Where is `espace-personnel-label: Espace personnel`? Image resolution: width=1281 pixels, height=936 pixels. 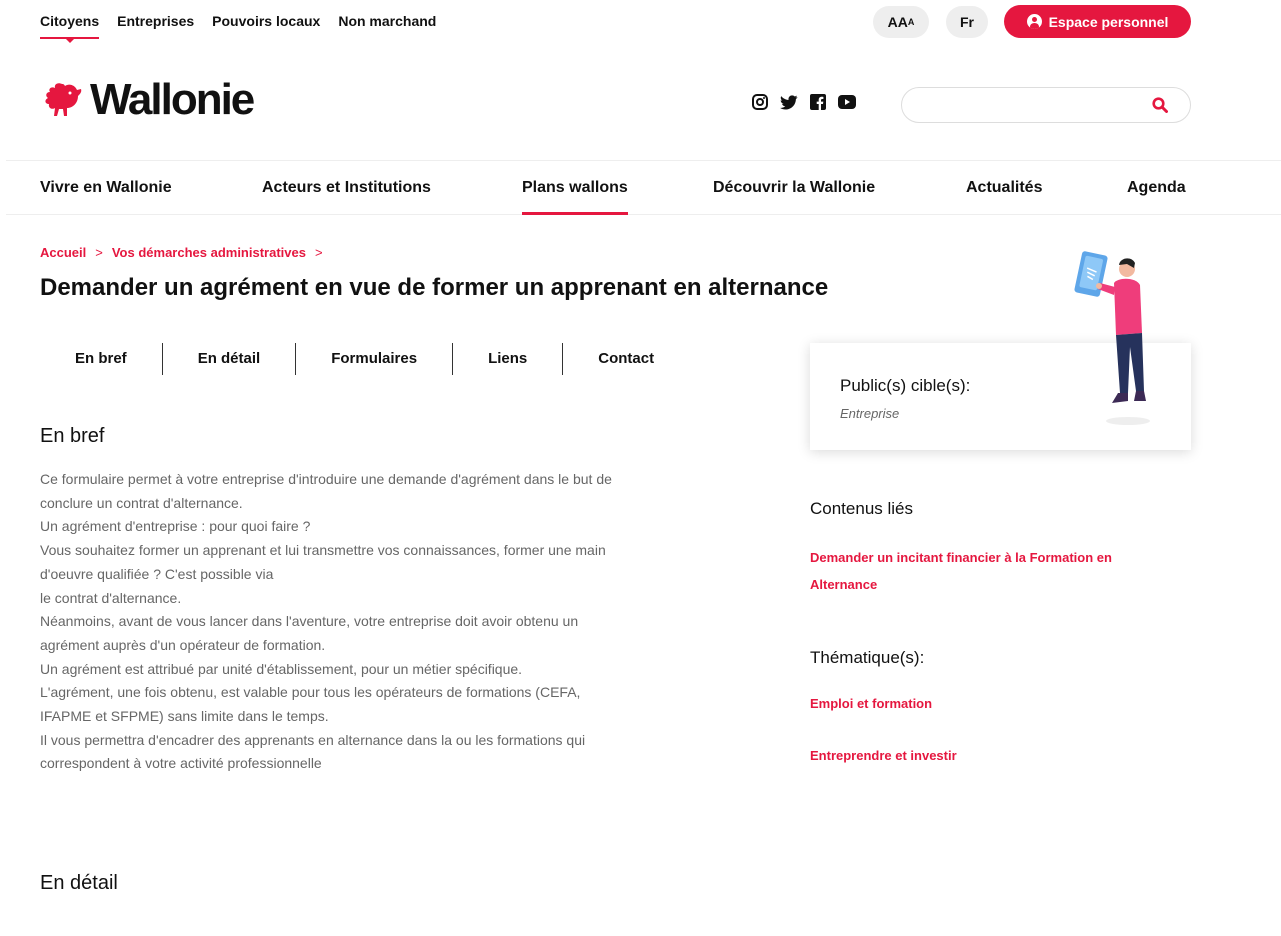 espace-personnel-label: Espace personnel is located at coordinates (1108, 21).